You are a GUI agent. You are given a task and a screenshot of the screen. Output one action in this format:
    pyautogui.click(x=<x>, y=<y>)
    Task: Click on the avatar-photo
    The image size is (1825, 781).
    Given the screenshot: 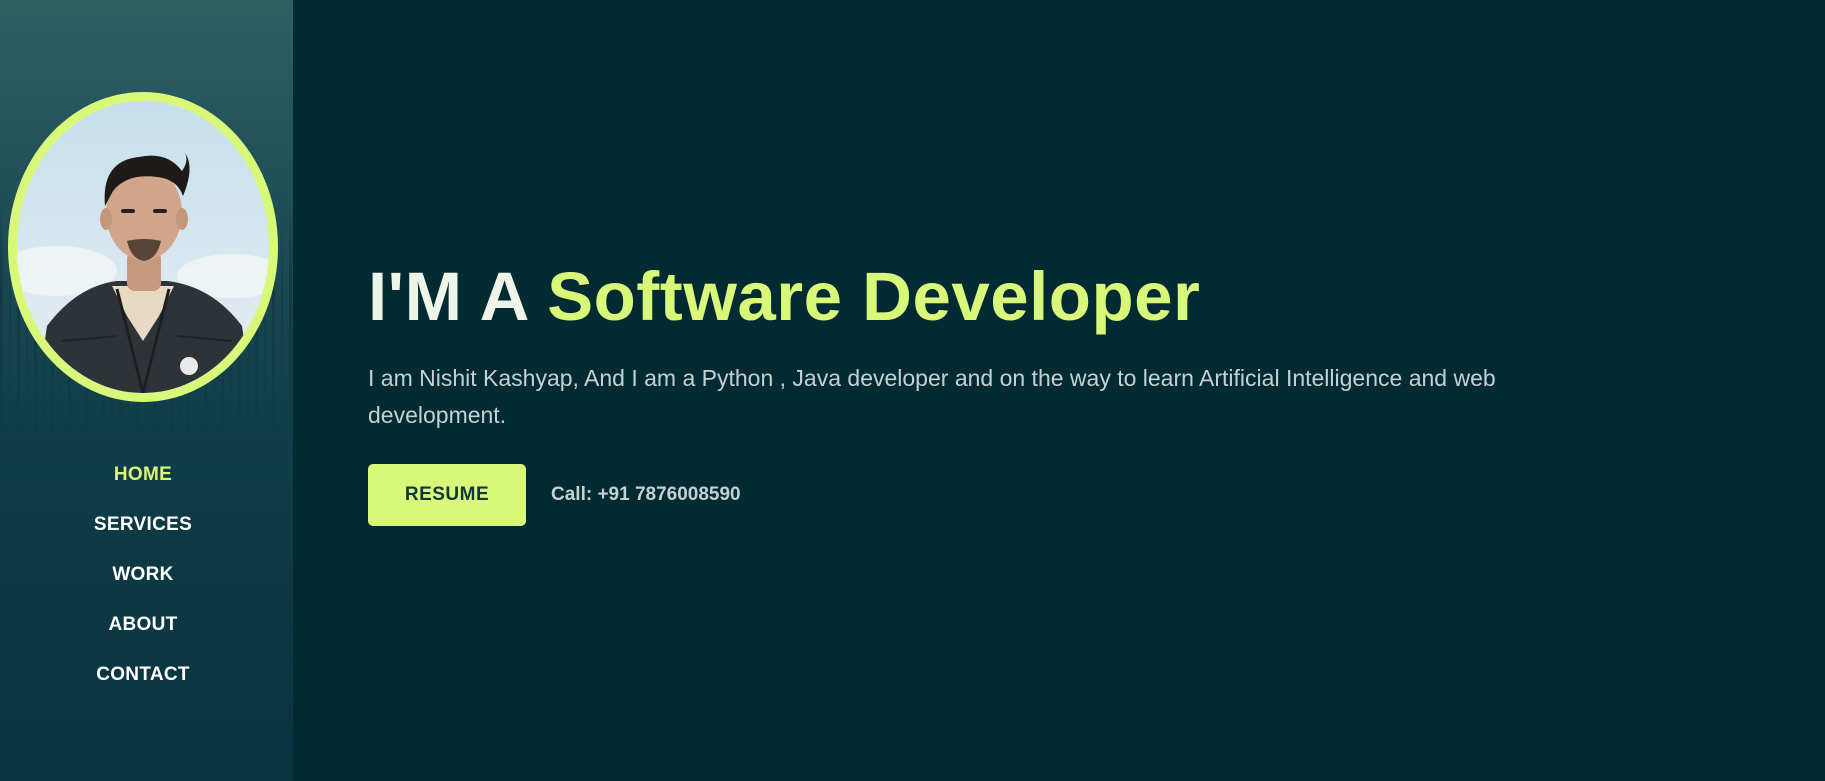 What is the action you would take?
    pyautogui.click(x=143, y=247)
    